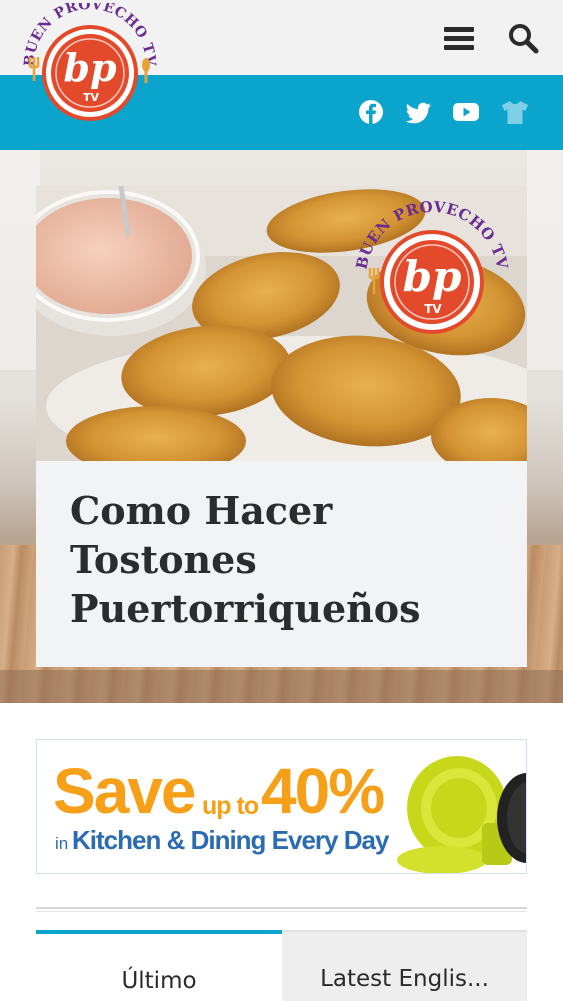 This screenshot has height=1001, width=563. What do you see at coordinates (523, 38) in the screenshot?
I see `search-icon` at bounding box center [523, 38].